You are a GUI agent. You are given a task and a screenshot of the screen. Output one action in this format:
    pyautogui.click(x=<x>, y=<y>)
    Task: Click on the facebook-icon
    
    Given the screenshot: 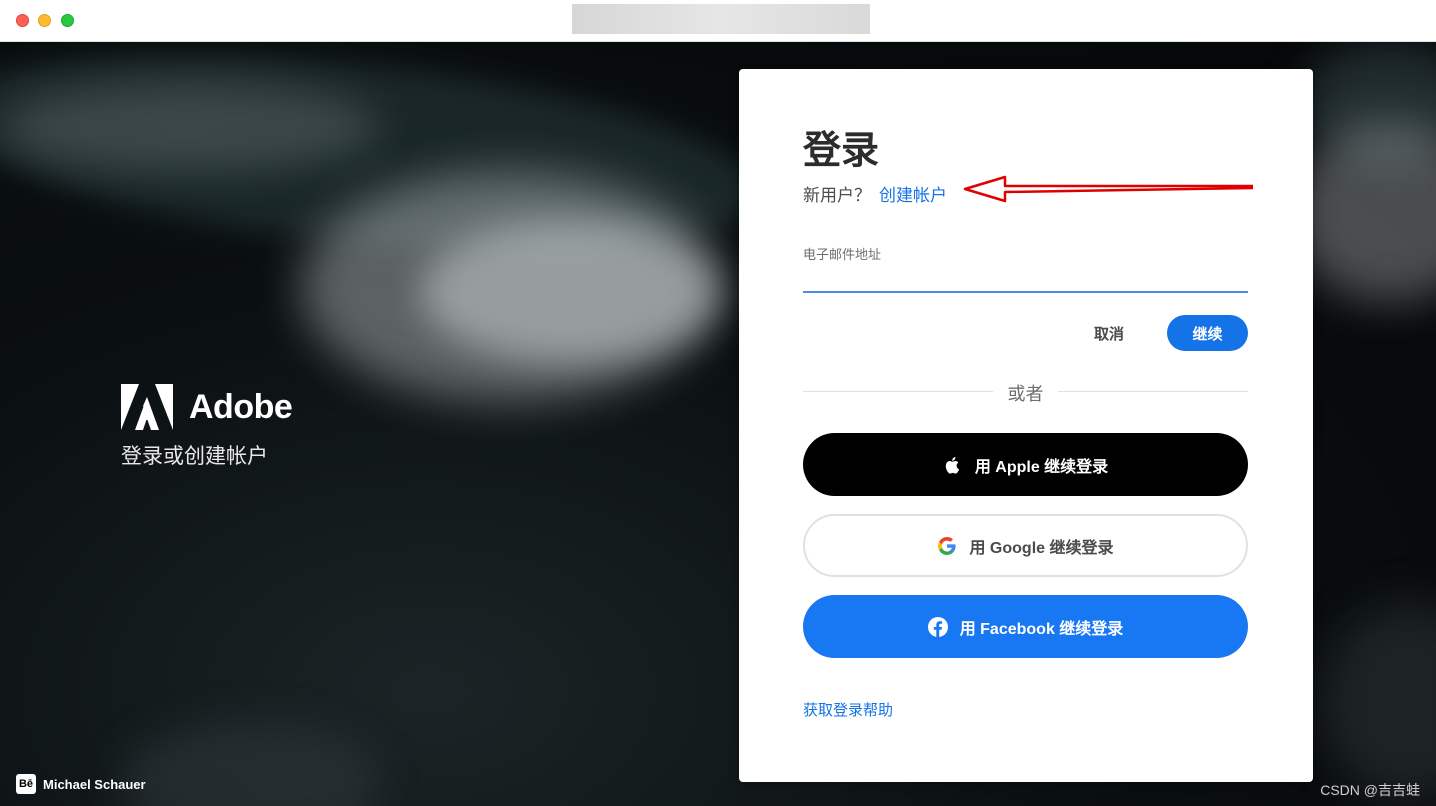 What is the action you would take?
    pyautogui.click(x=937, y=626)
    